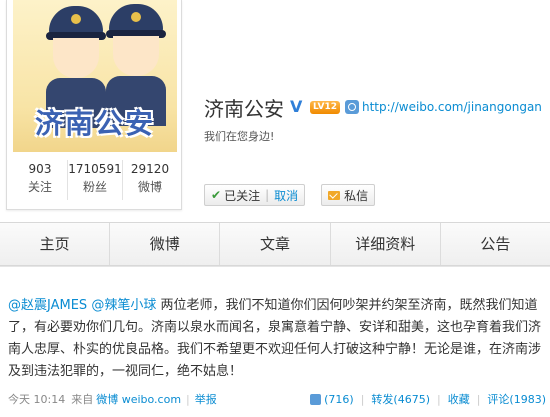  Describe the element at coordinates (325, 107) in the screenshot. I see `level-badge: LV12` at that location.